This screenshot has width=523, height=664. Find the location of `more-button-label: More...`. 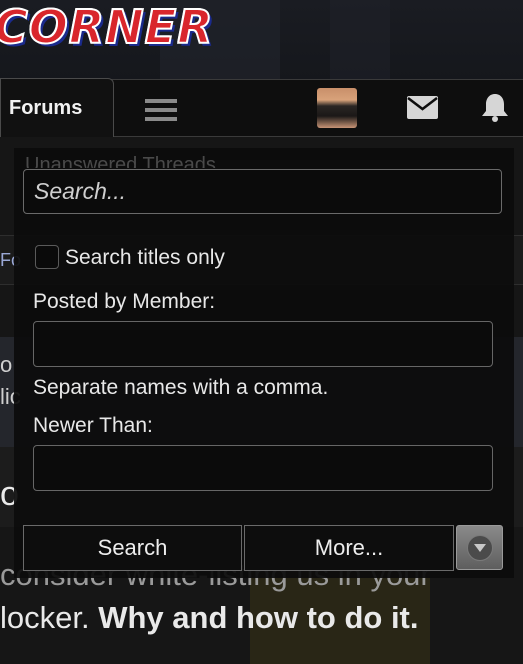

more-button-label: More... is located at coordinates (349, 547).